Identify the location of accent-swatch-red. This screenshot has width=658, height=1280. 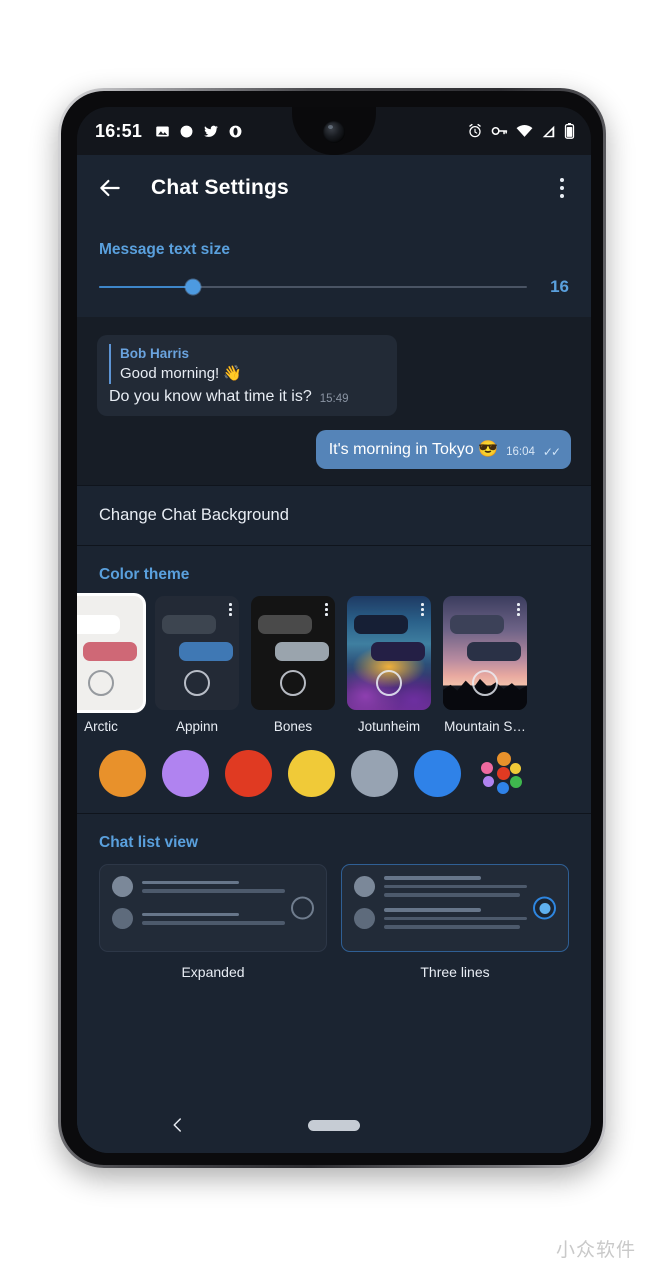
(248, 773).